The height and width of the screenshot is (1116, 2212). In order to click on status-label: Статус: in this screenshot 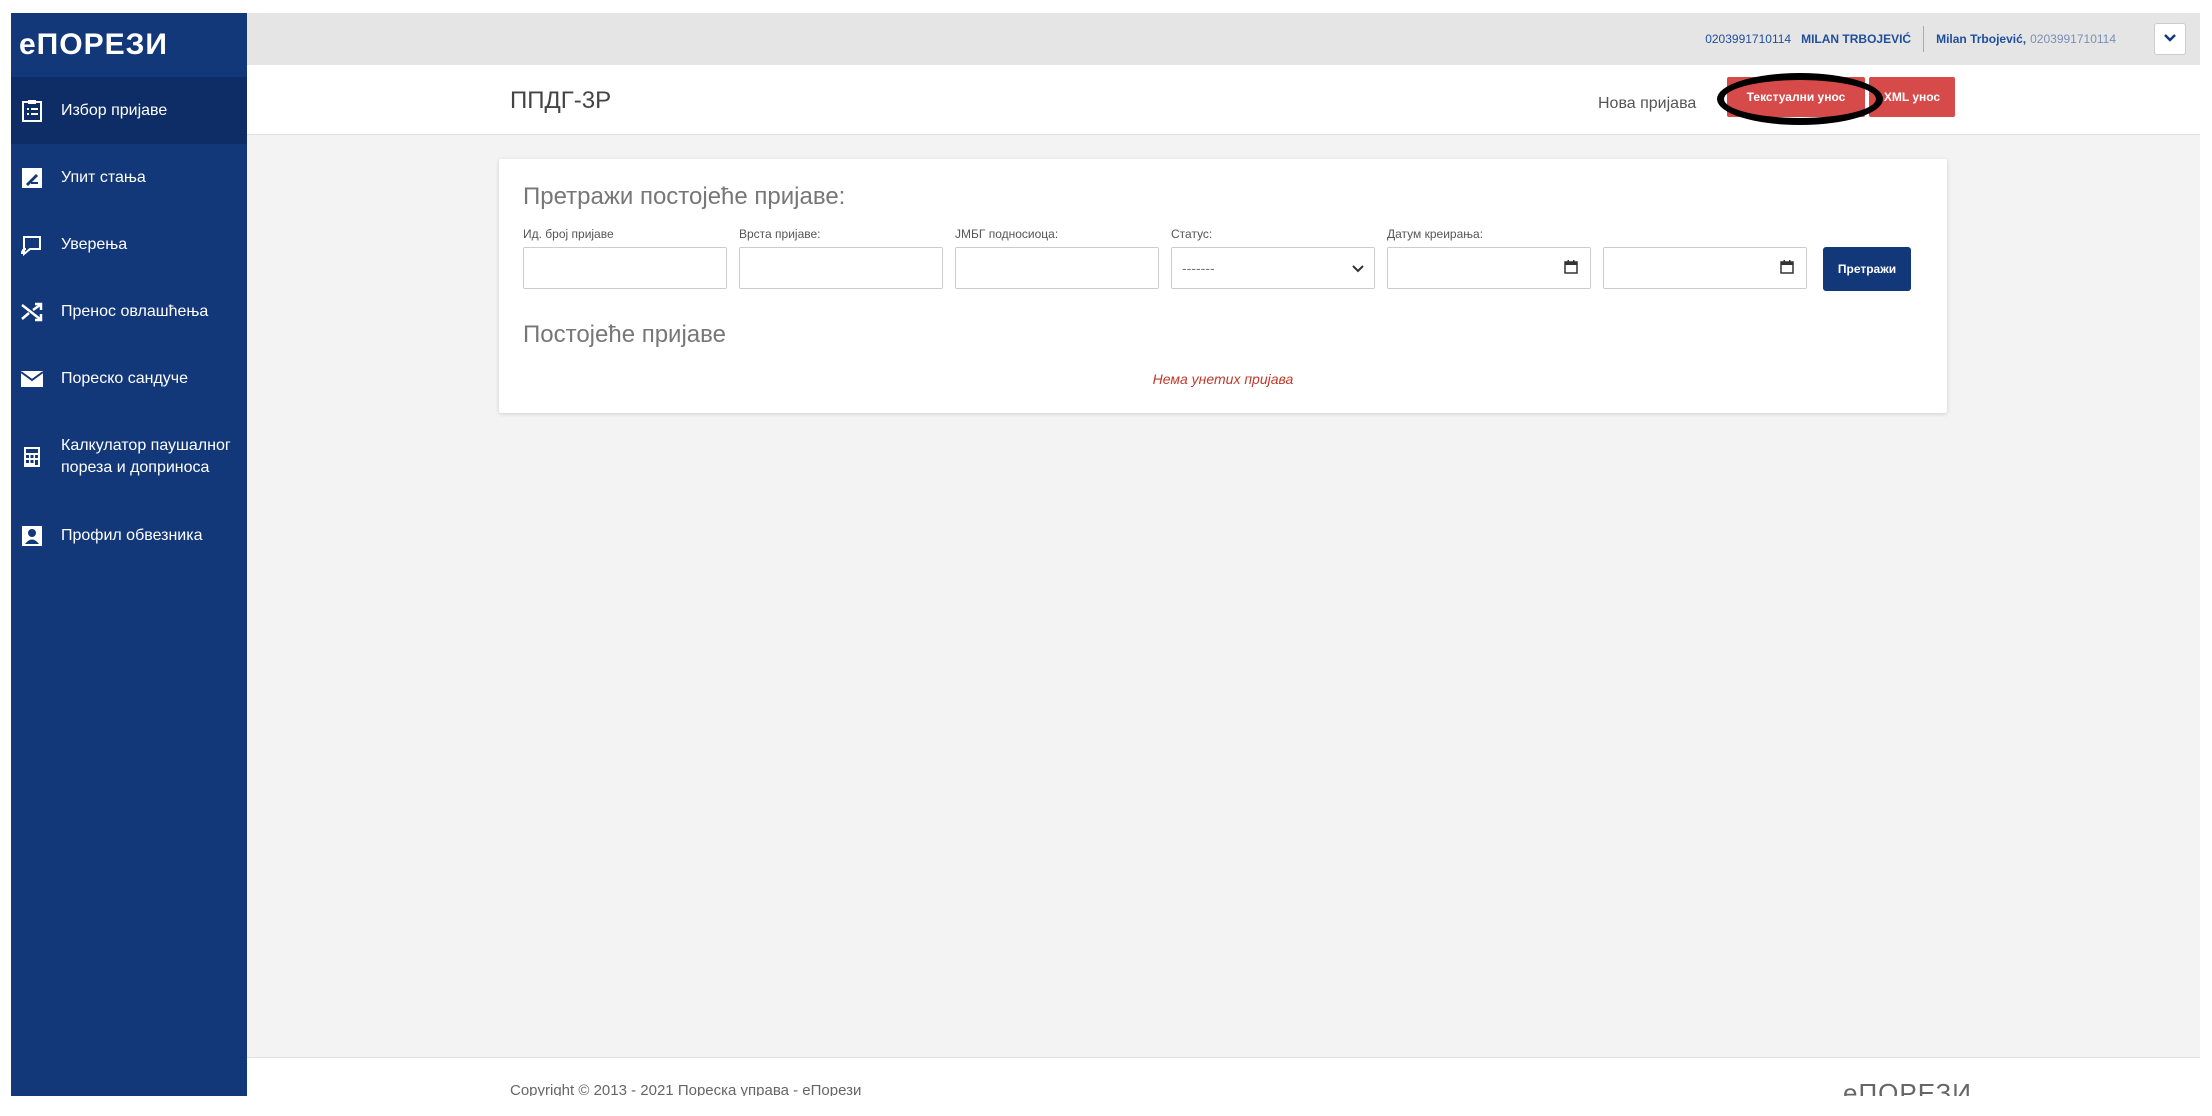, I will do `click(1192, 234)`.